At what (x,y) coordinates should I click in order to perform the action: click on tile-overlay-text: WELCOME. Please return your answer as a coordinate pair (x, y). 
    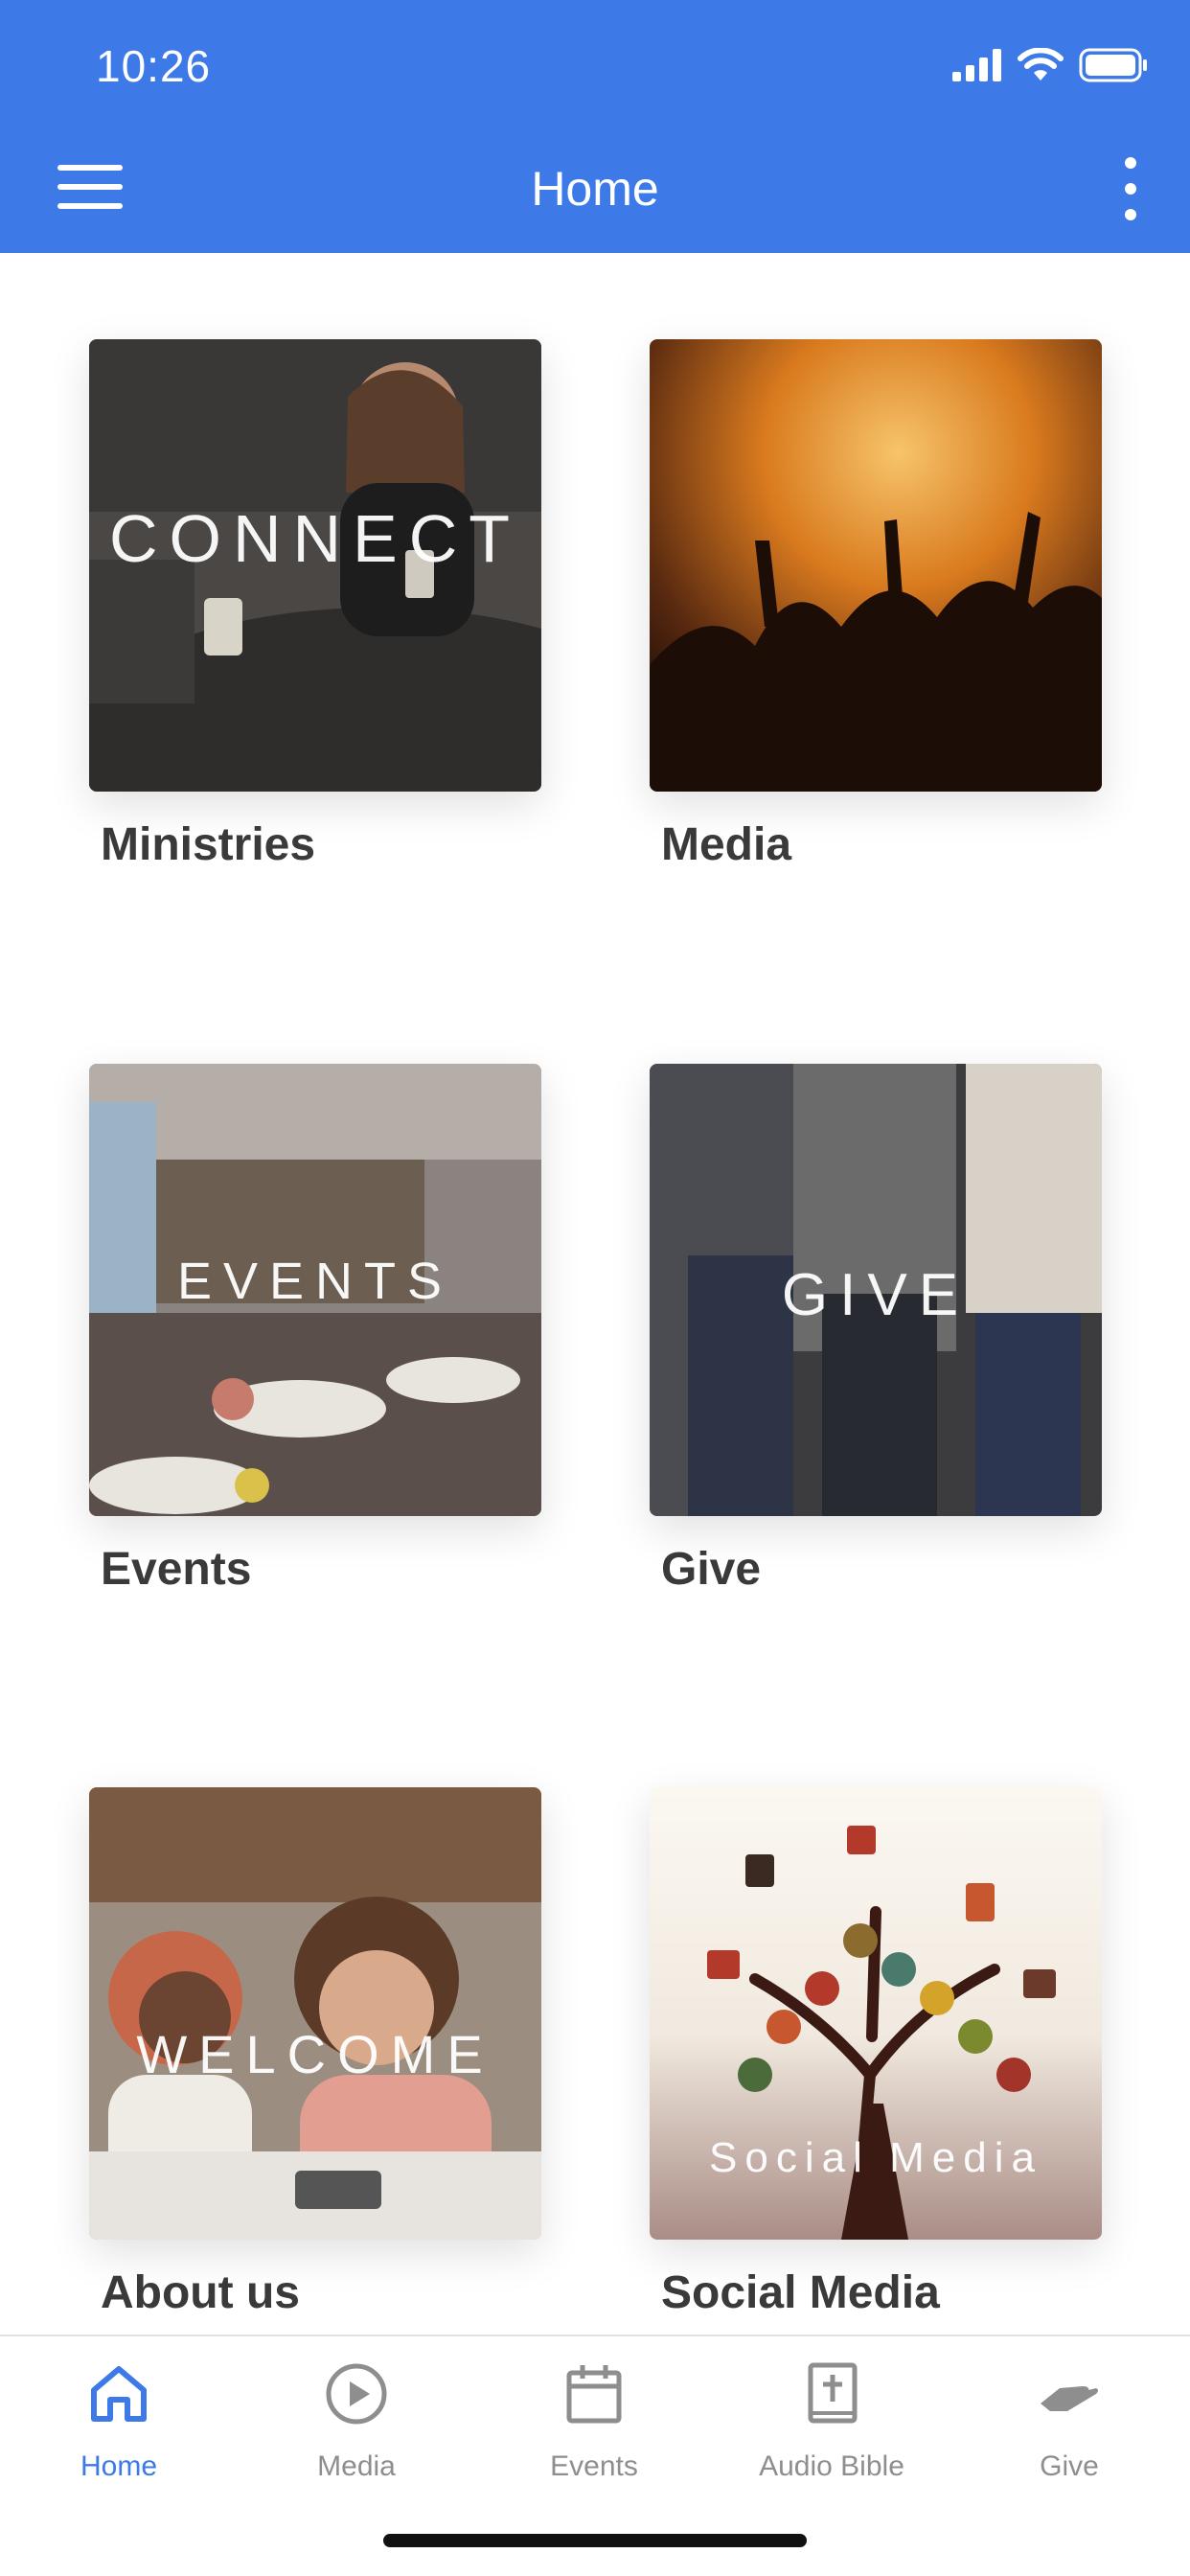
    Looking at the image, I should click on (315, 2054).